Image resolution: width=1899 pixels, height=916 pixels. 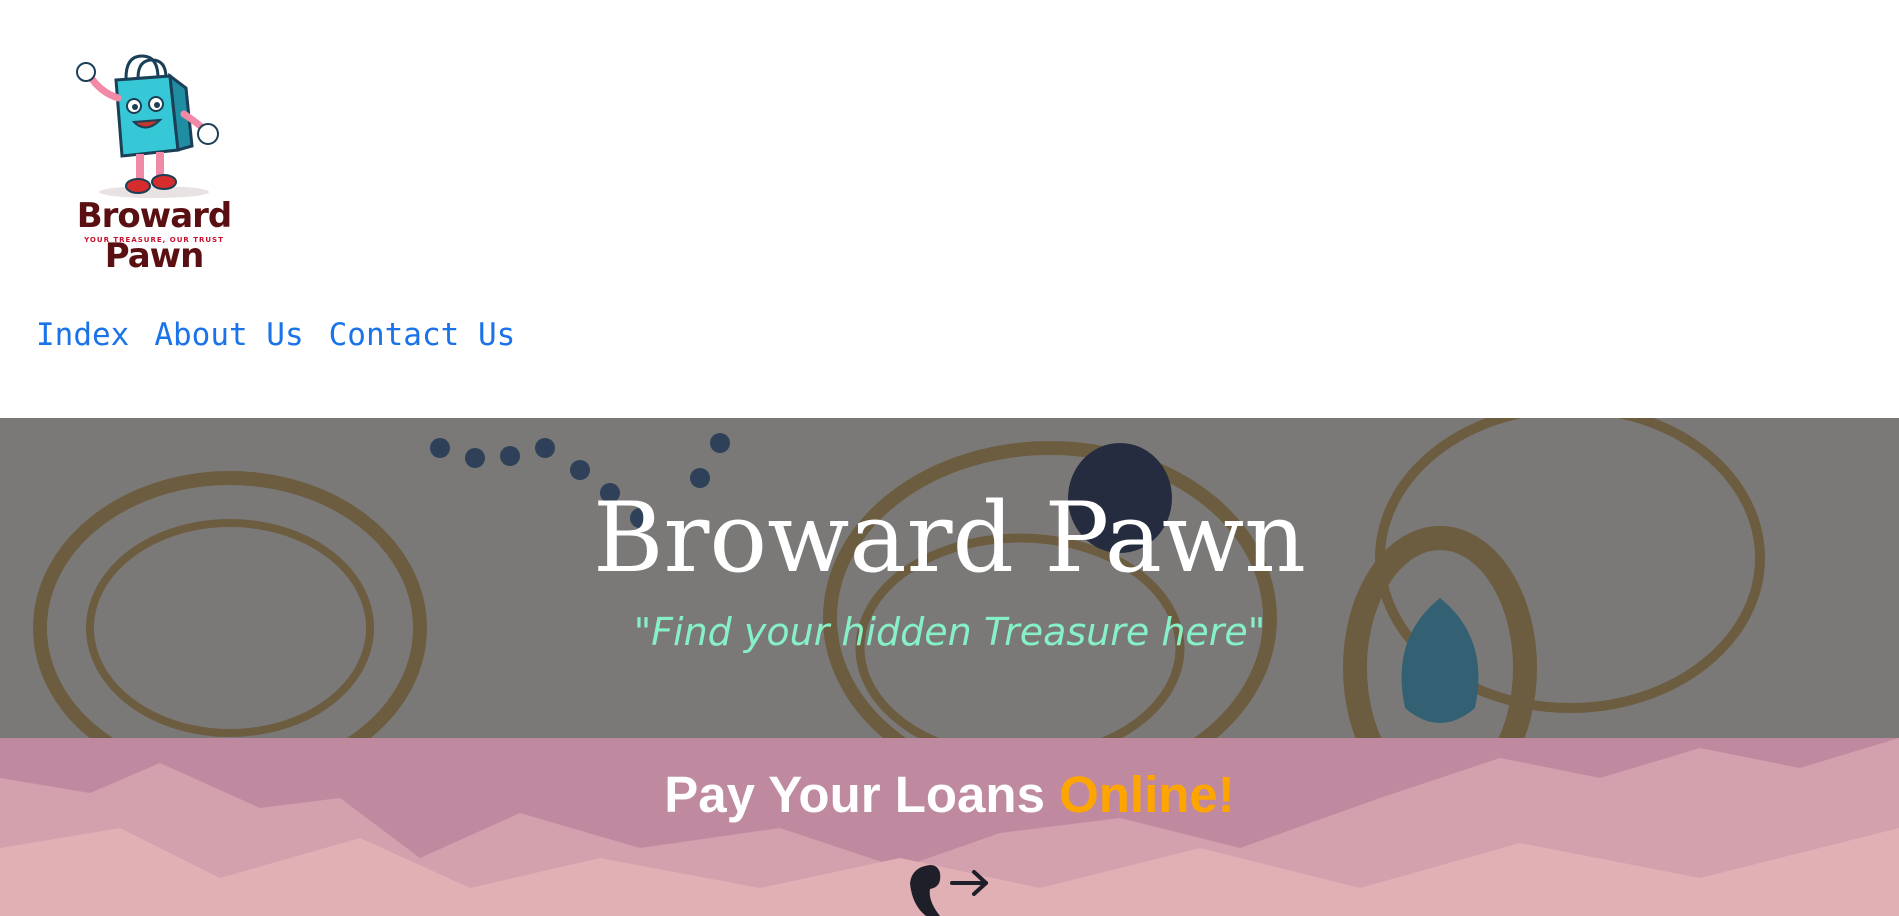 I want to click on nav-link-contact-us: Contact Us, so click(x=422, y=335).